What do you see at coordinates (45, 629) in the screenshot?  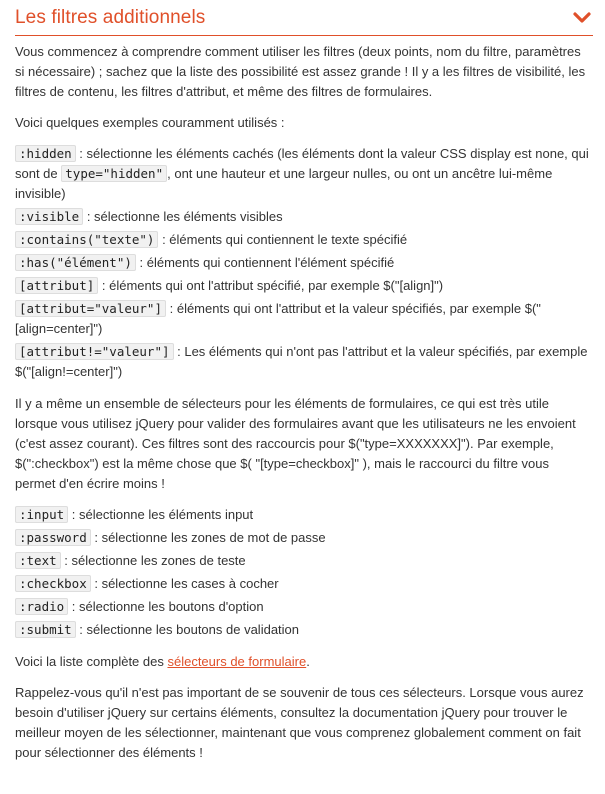 I see `code-snippet: :submit` at bounding box center [45, 629].